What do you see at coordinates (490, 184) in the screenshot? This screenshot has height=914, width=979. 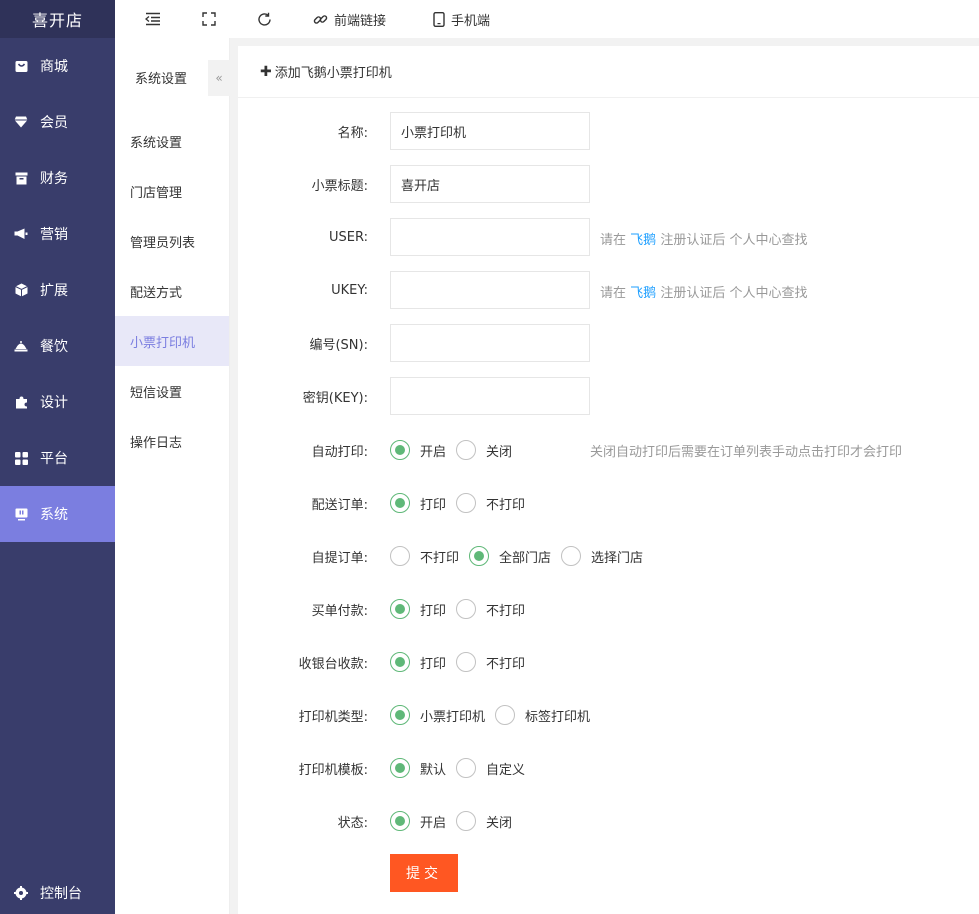 I see `ticket-title-input` at bounding box center [490, 184].